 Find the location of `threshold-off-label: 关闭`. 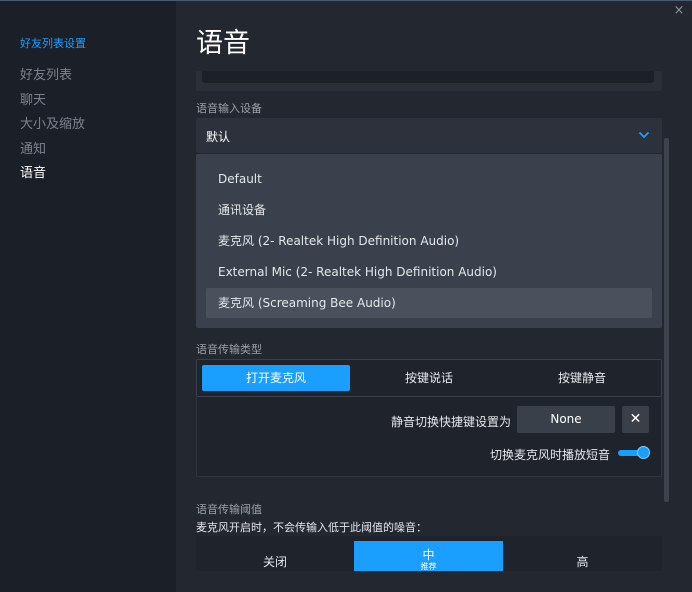

threshold-off-label: 关闭 is located at coordinates (274, 562).